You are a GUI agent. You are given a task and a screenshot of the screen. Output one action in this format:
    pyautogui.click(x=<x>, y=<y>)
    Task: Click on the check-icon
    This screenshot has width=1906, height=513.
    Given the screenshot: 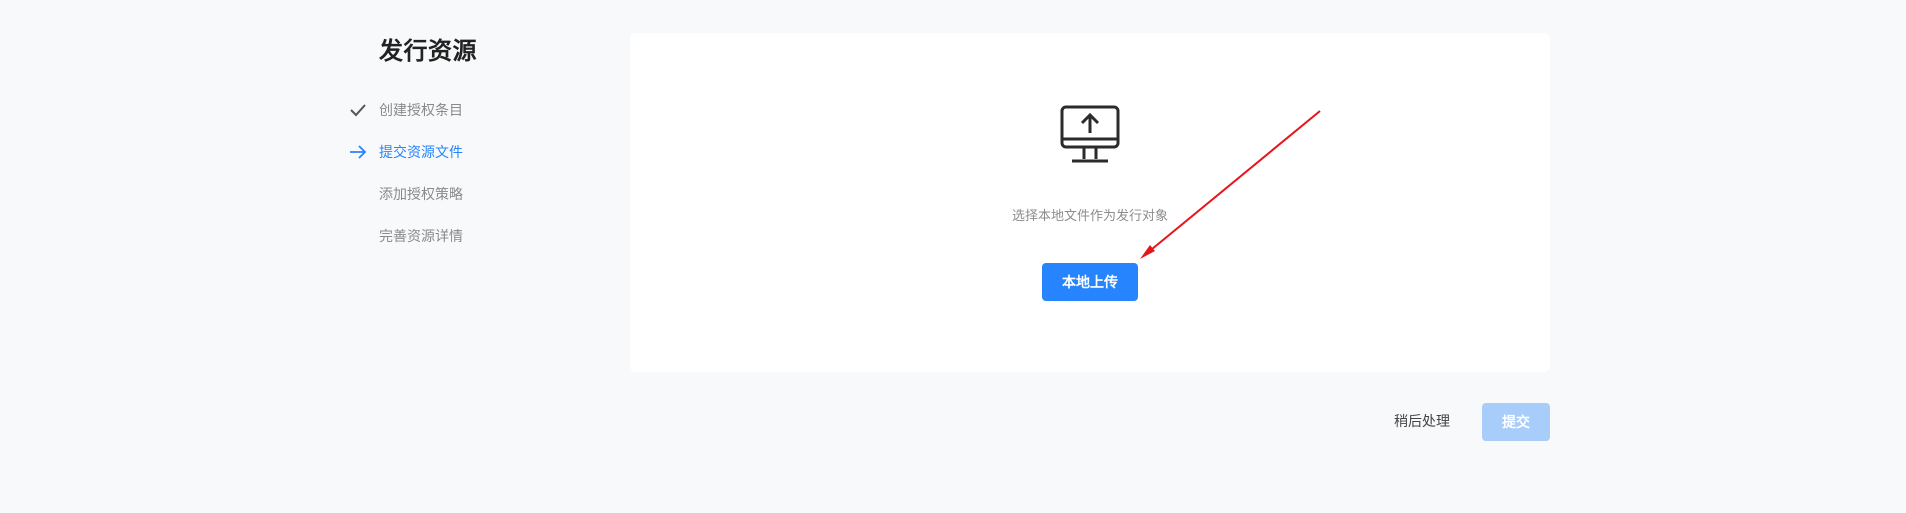 What is the action you would take?
    pyautogui.click(x=358, y=110)
    